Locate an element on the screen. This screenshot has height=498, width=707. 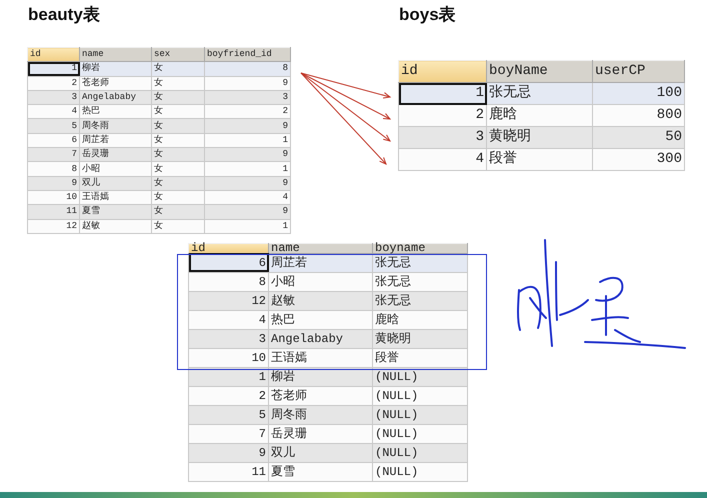
table-cell: 柳岩 is located at coordinates (116, 69).